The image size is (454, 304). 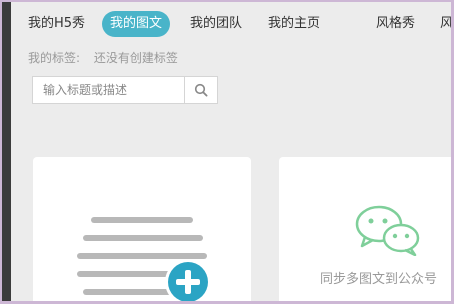 I want to click on add-icon, so click(x=188, y=281).